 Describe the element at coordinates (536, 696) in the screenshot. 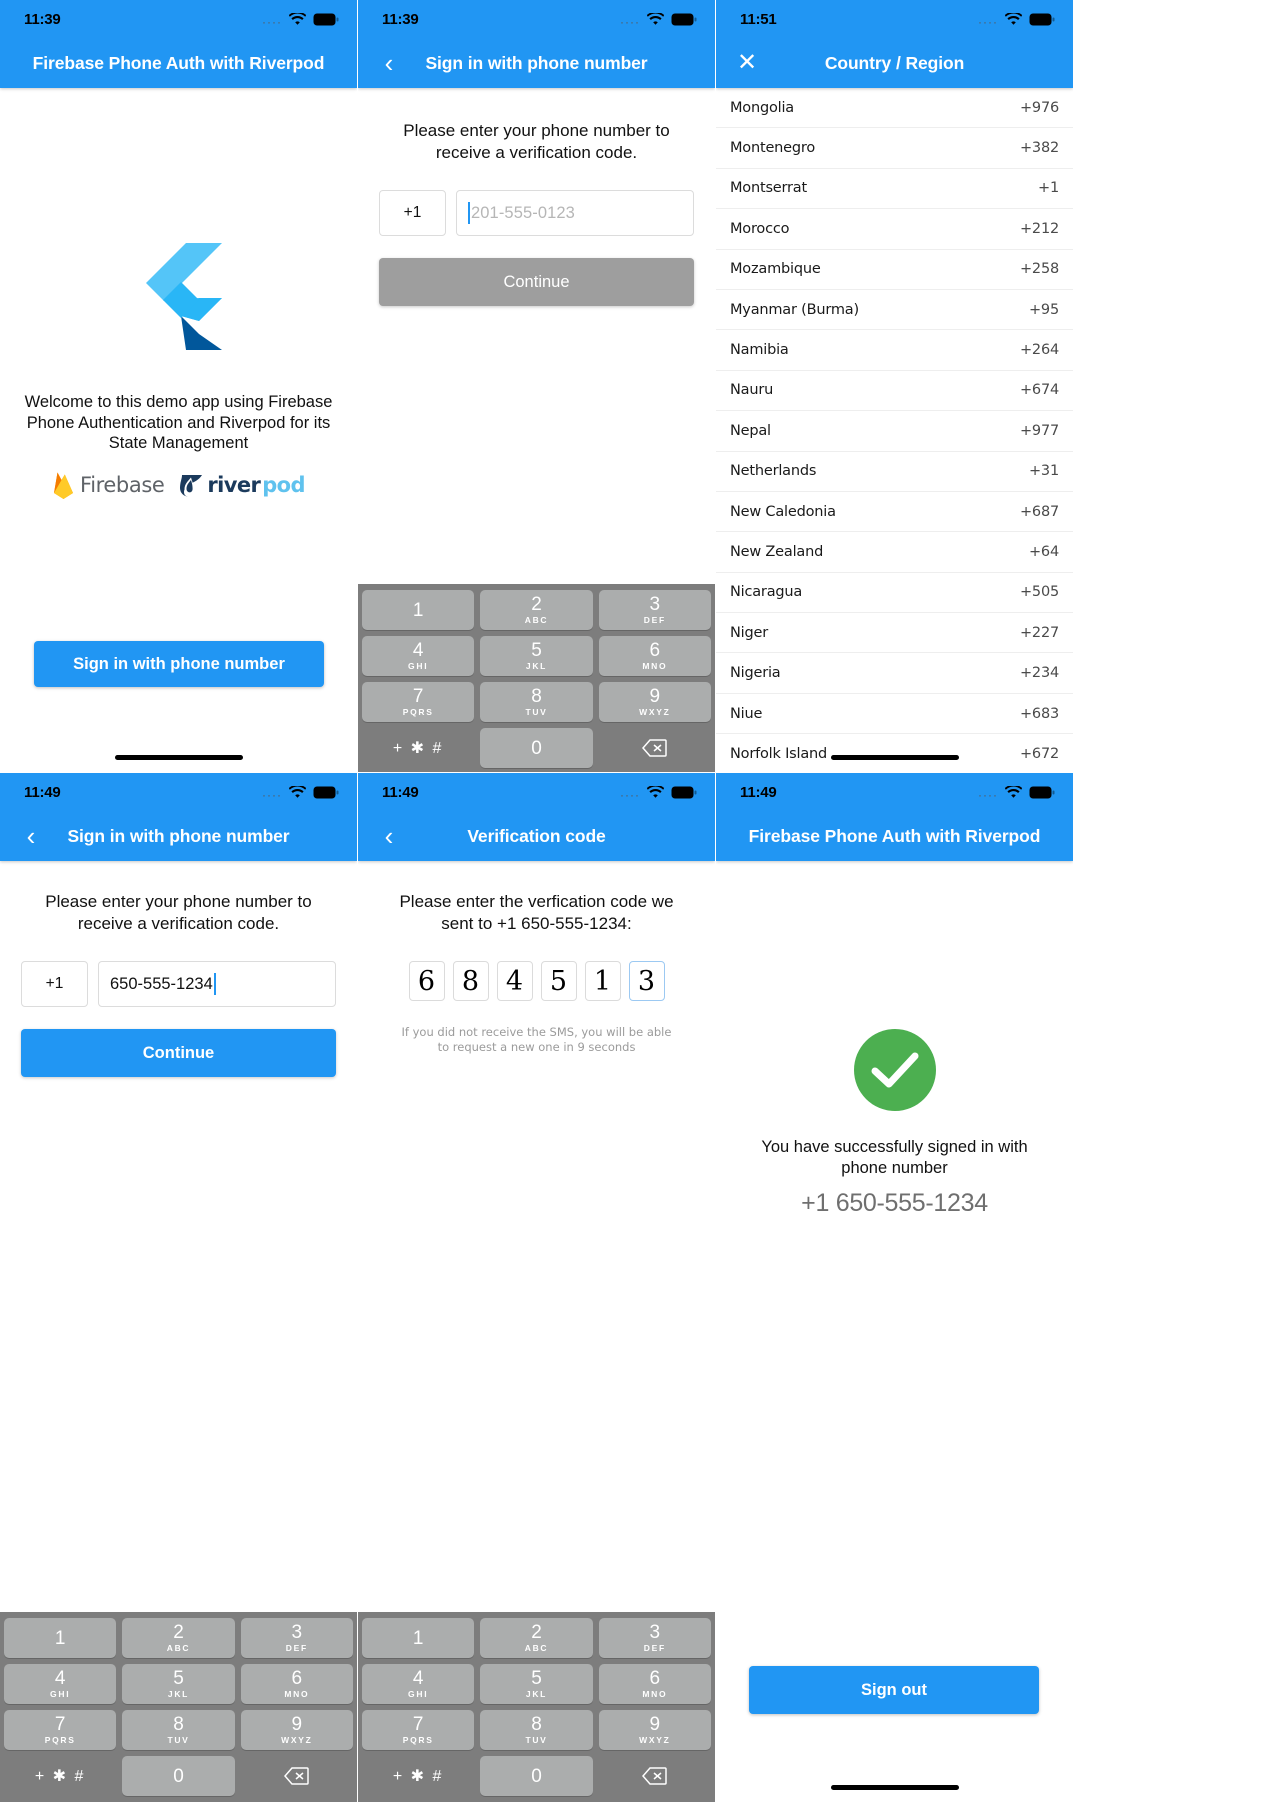

I see `key-number: 8` at that location.